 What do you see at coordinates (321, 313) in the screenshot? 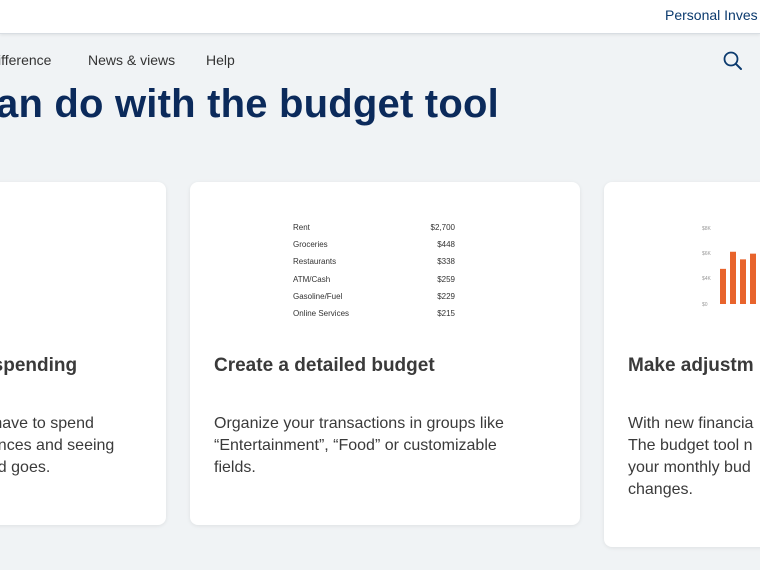
I see `budget-category: Online Services` at bounding box center [321, 313].